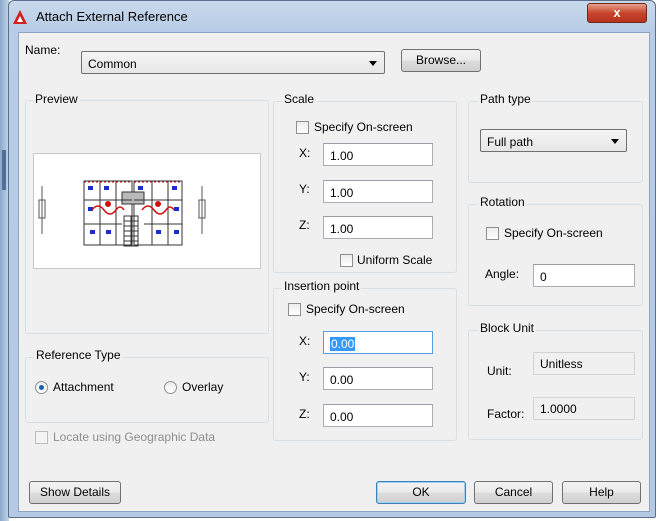  Describe the element at coordinates (346, 260) in the screenshot. I see `uniform-scale-checkbox` at that location.